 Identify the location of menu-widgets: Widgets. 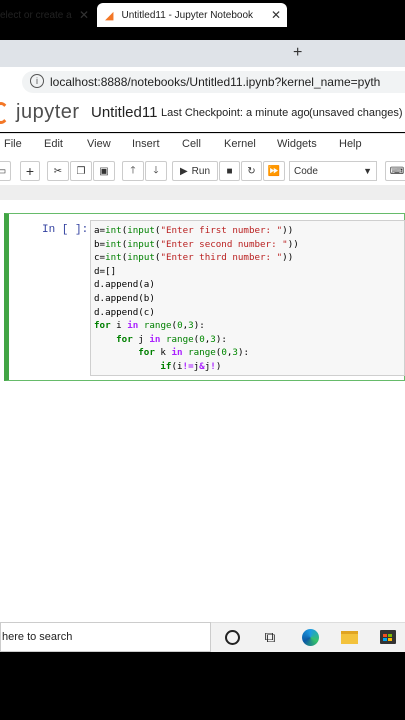
(297, 144).